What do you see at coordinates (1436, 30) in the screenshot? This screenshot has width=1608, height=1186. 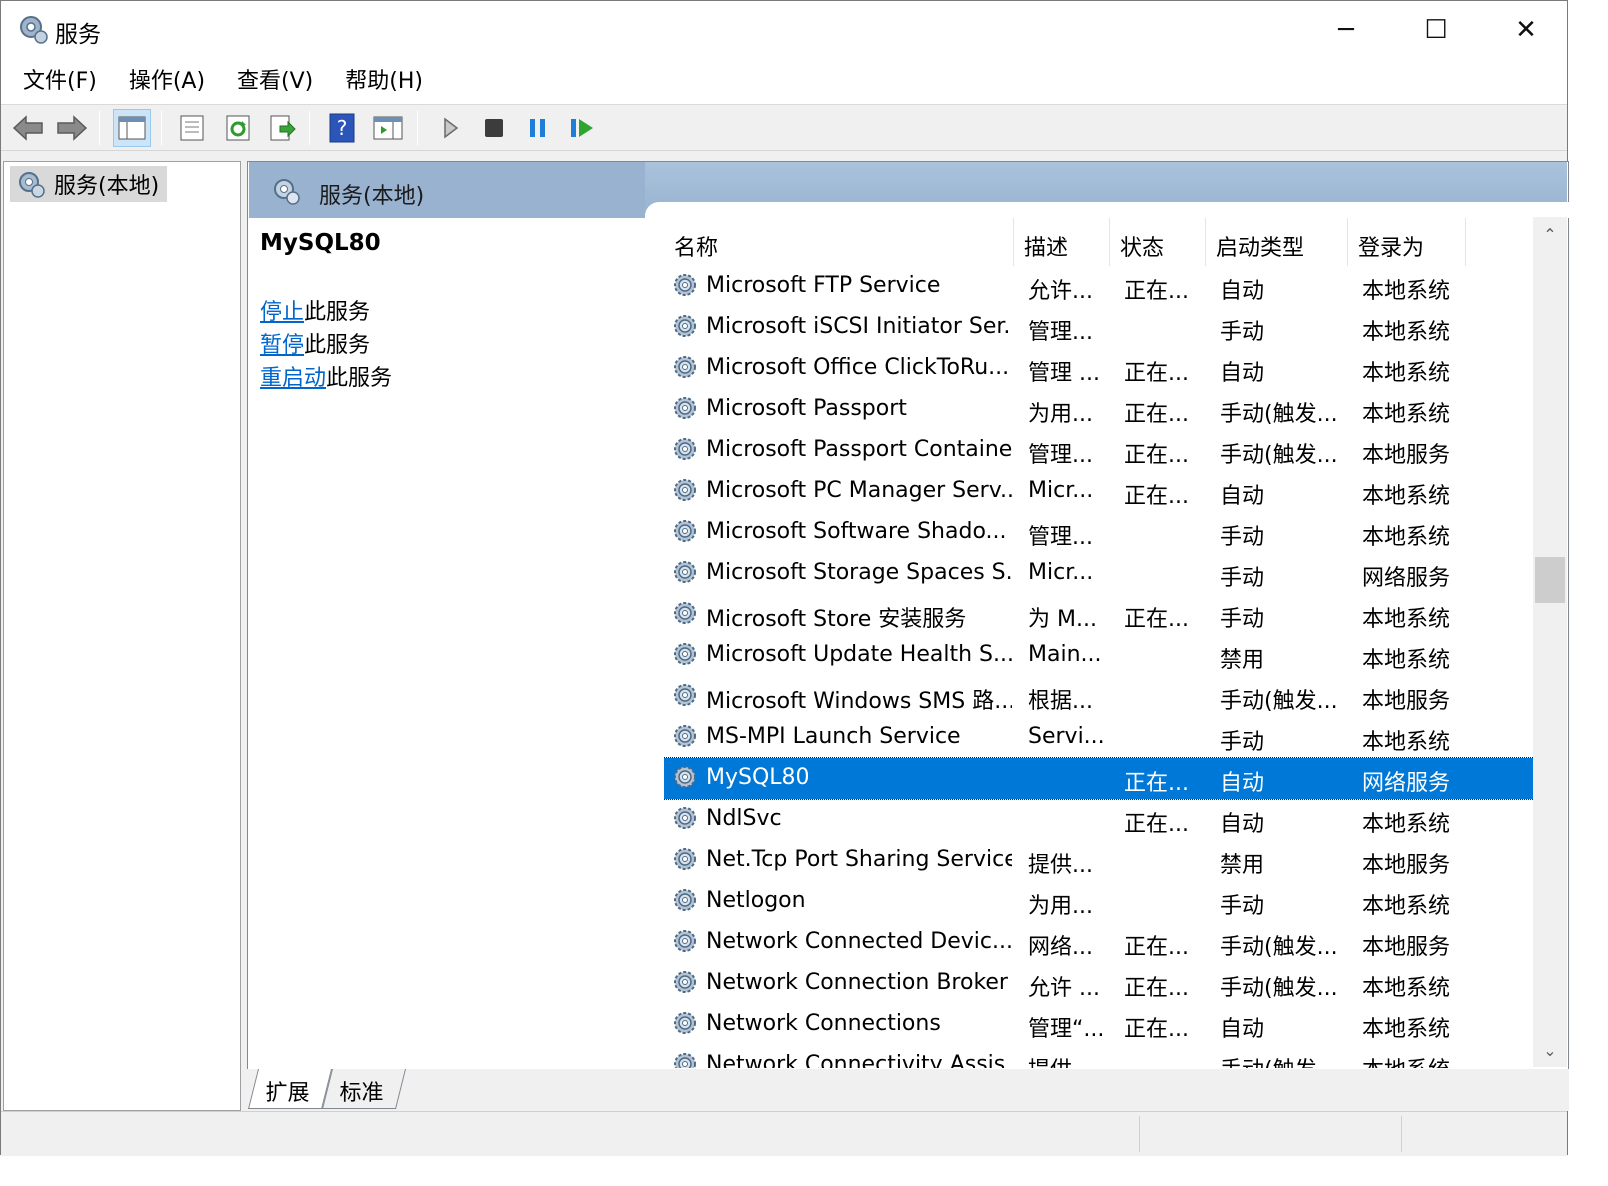 I see `maximize-button: ☐` at bounding box center [1436, 30].